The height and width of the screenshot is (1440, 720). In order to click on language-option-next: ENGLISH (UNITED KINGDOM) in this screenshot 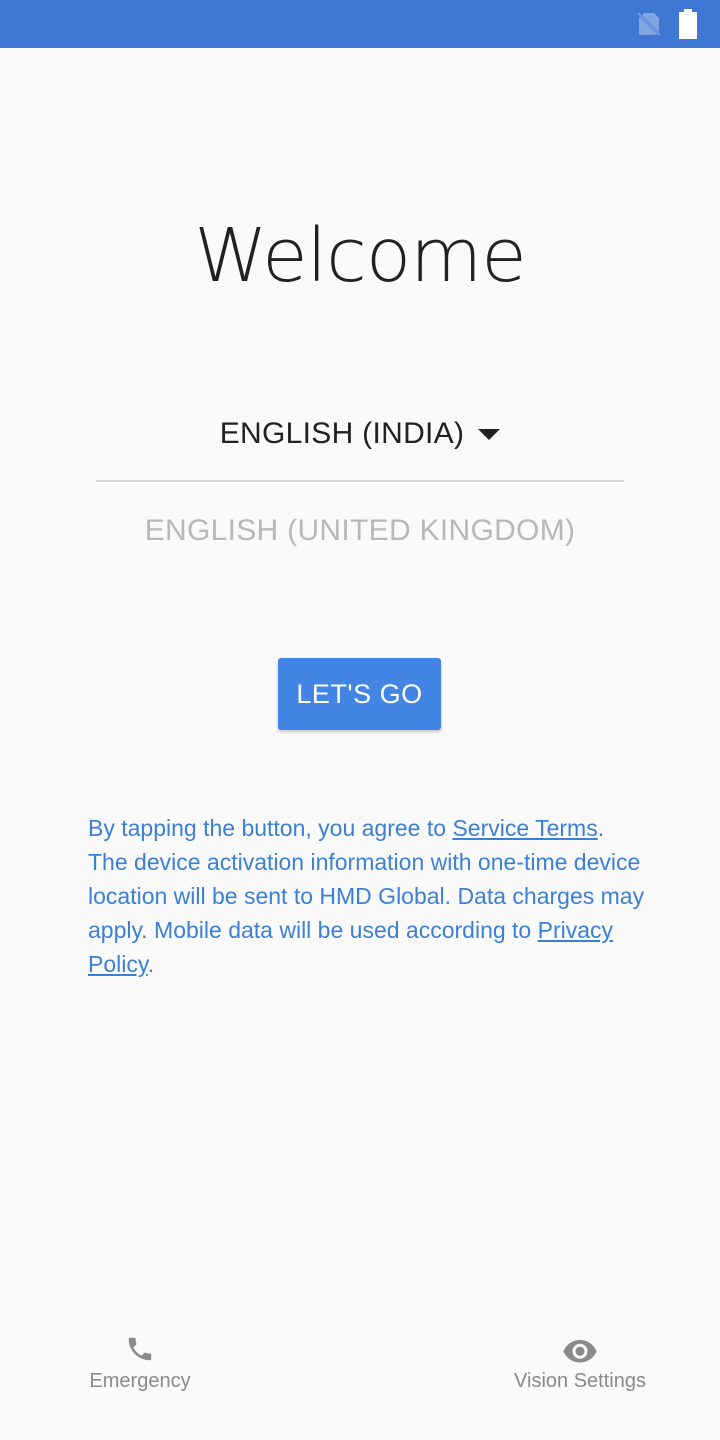, I will do `click(360, 531)`.